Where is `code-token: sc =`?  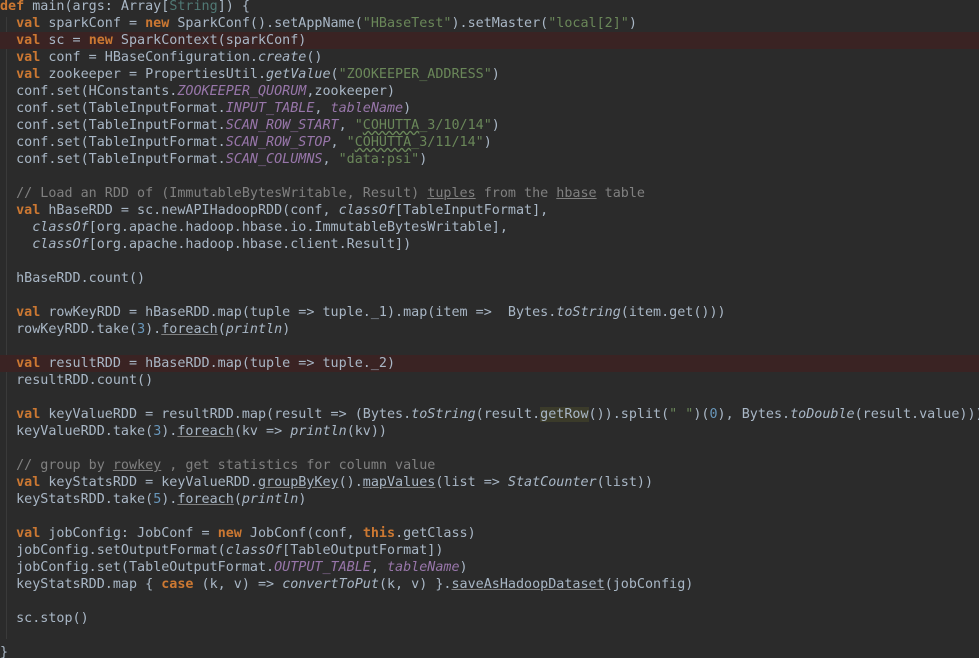
code-token: sc = is located at coordinates (64, 40).